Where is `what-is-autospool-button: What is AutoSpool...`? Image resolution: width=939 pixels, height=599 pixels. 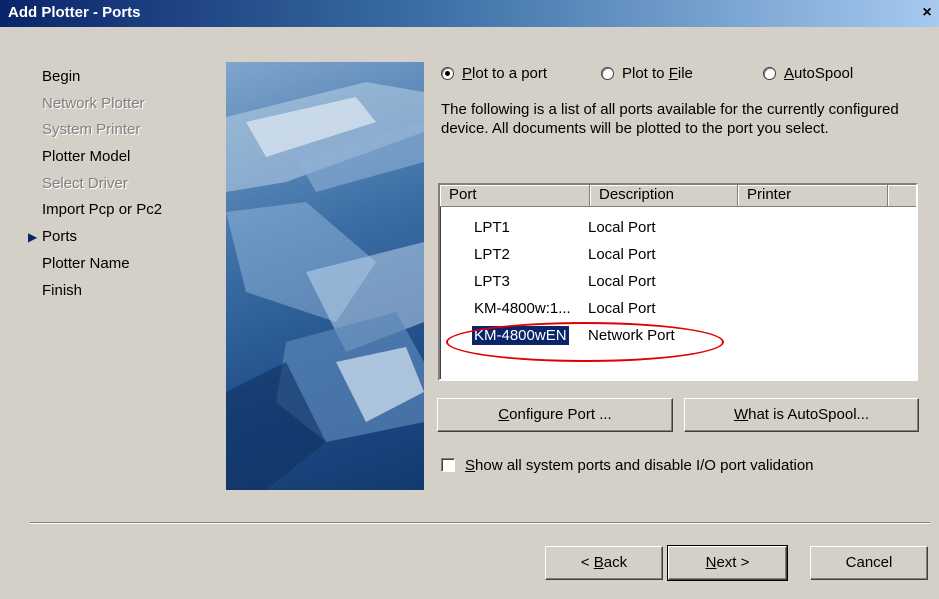 what-is-autospool-button: What is AutoSpool... is located at coordinates (801, 415).